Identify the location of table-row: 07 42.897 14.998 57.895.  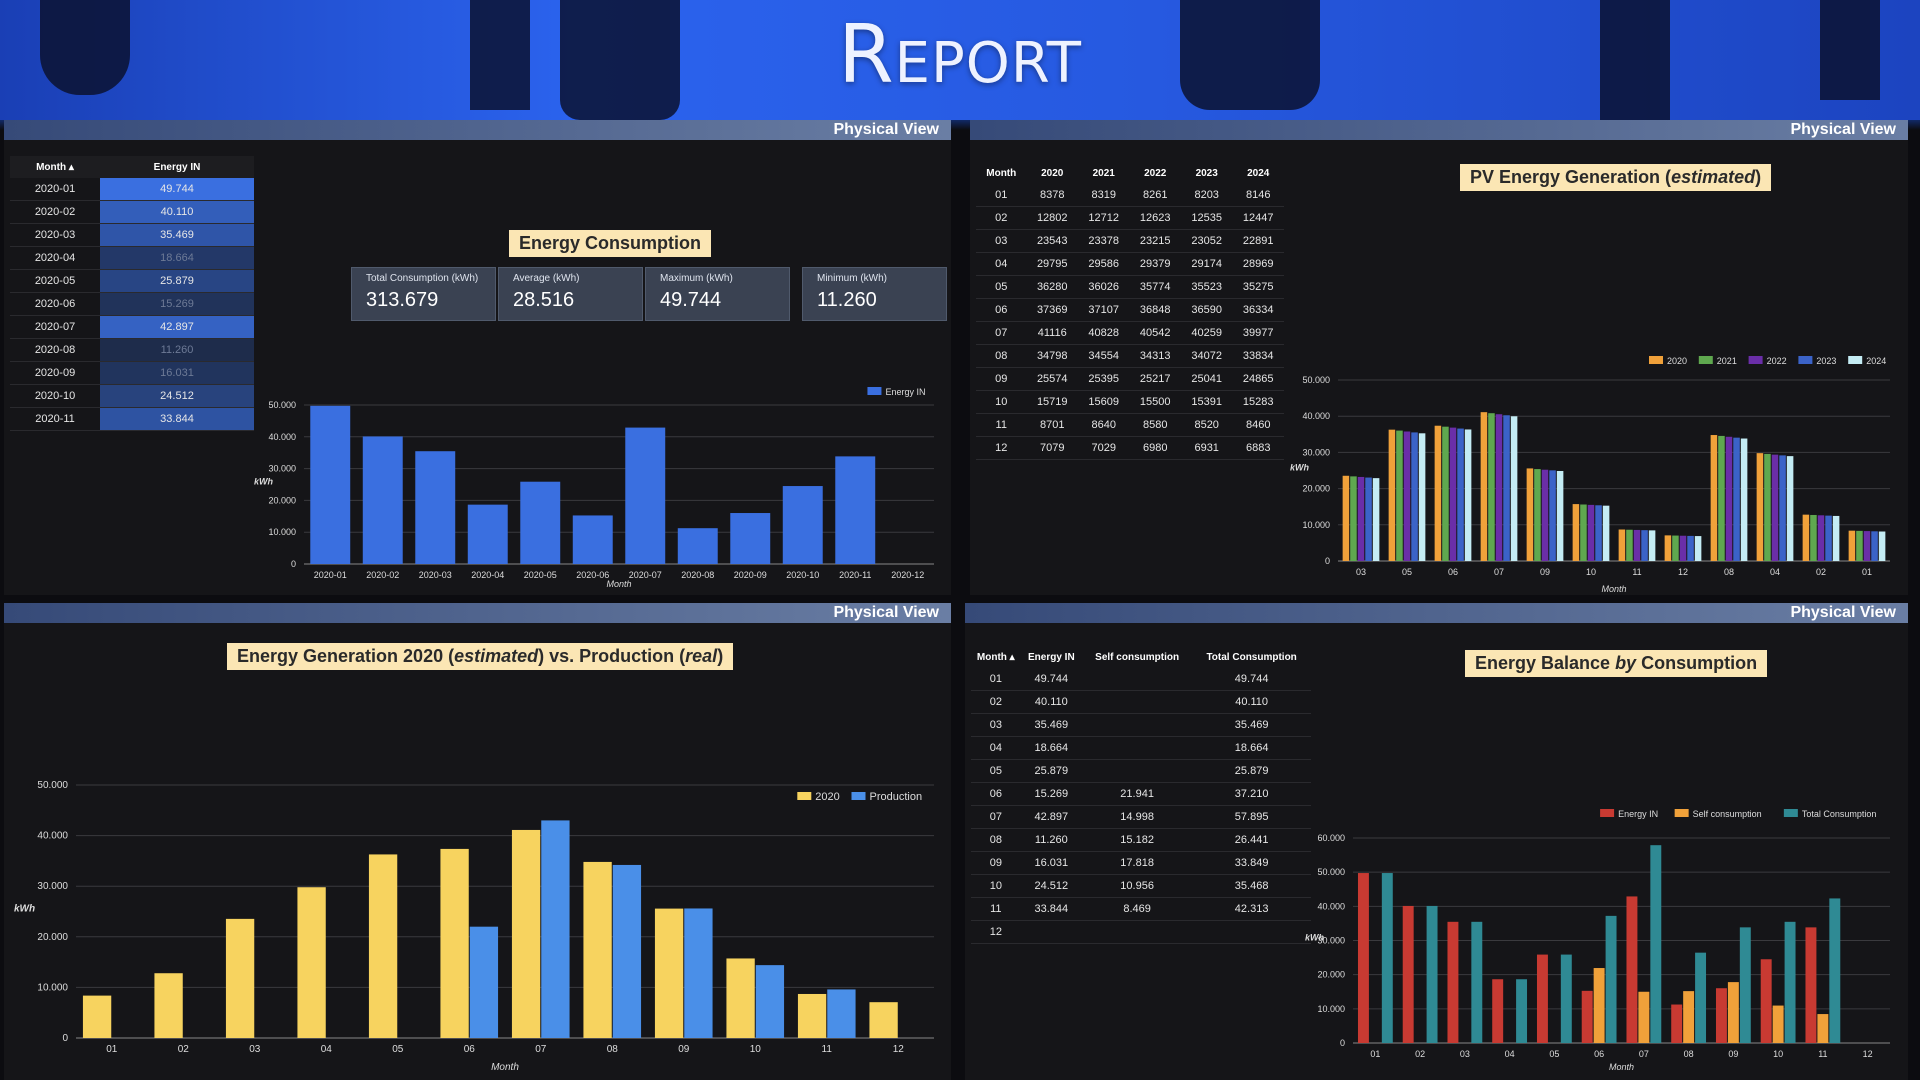
(1141, 817).